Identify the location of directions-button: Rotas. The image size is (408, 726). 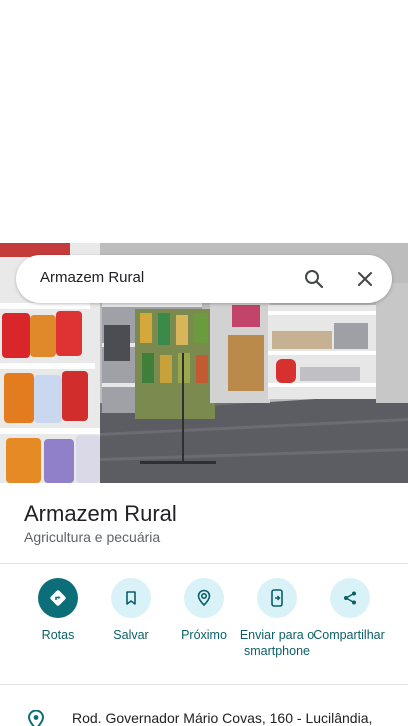
(58, 610).